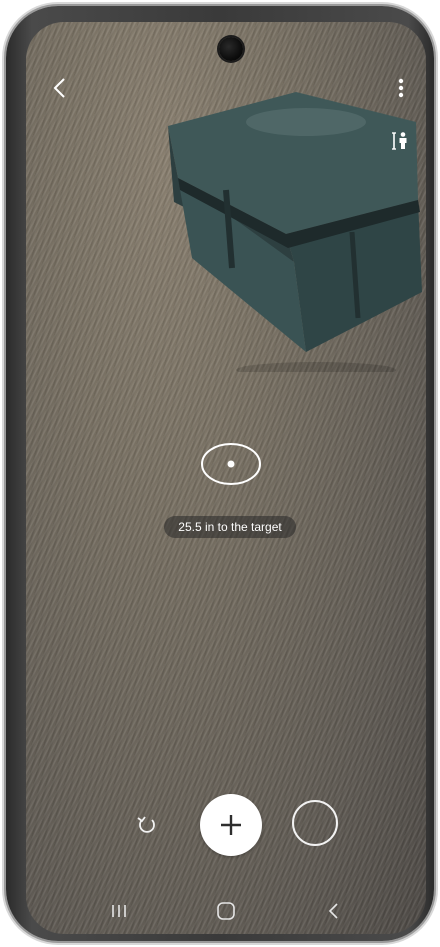  I want to click on target-reticle, so click(231, 464).